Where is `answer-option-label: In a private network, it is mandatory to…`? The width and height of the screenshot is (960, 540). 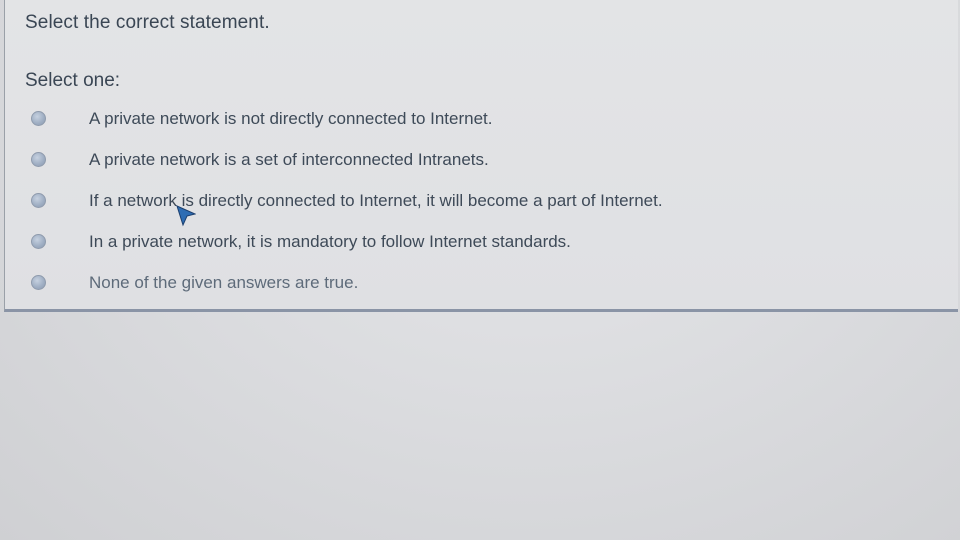
answer-option-label: In a private network, it is mandatory to… is located at coordinates (330, 242).